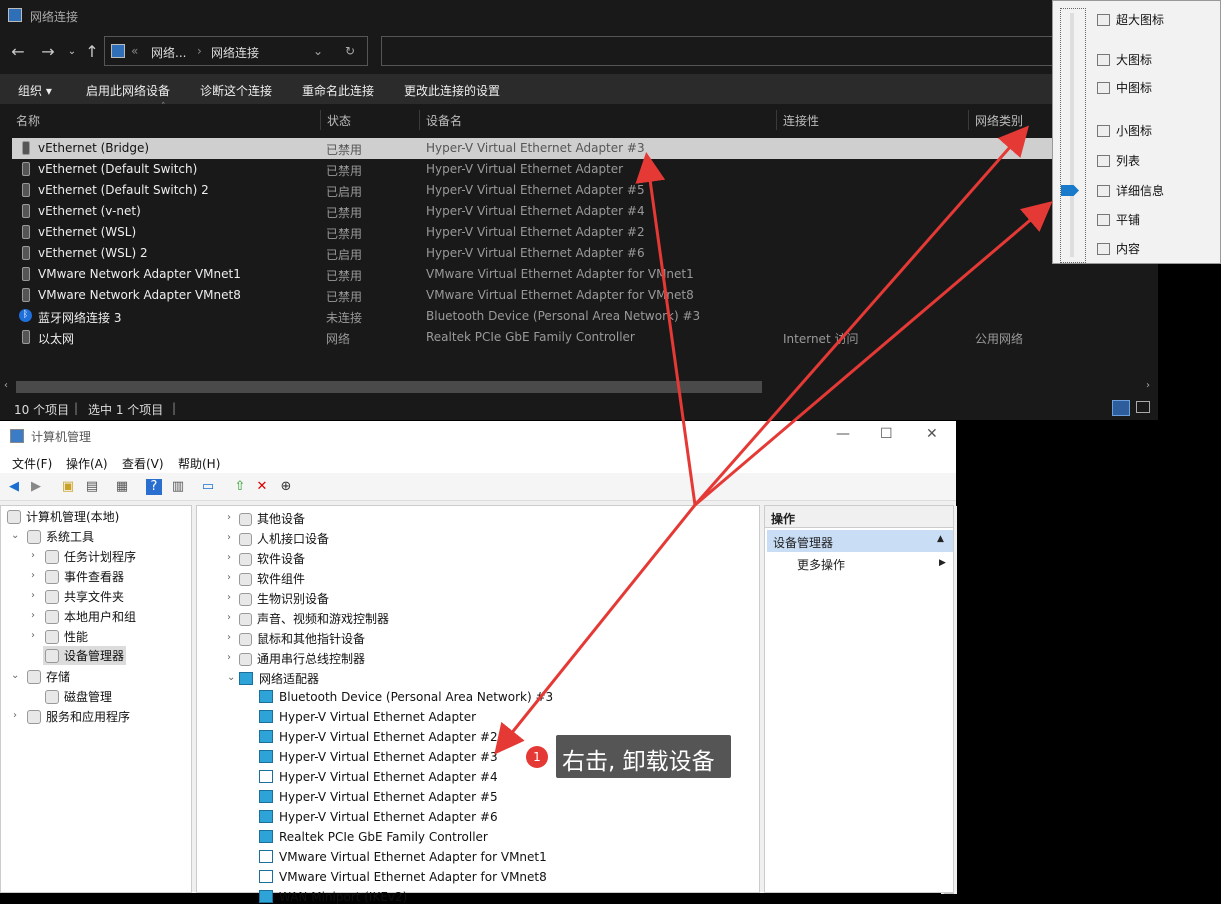  Describe the element at coordinates (272, 578) in the screenshot. I see `device-category: 软件组件` at that location.